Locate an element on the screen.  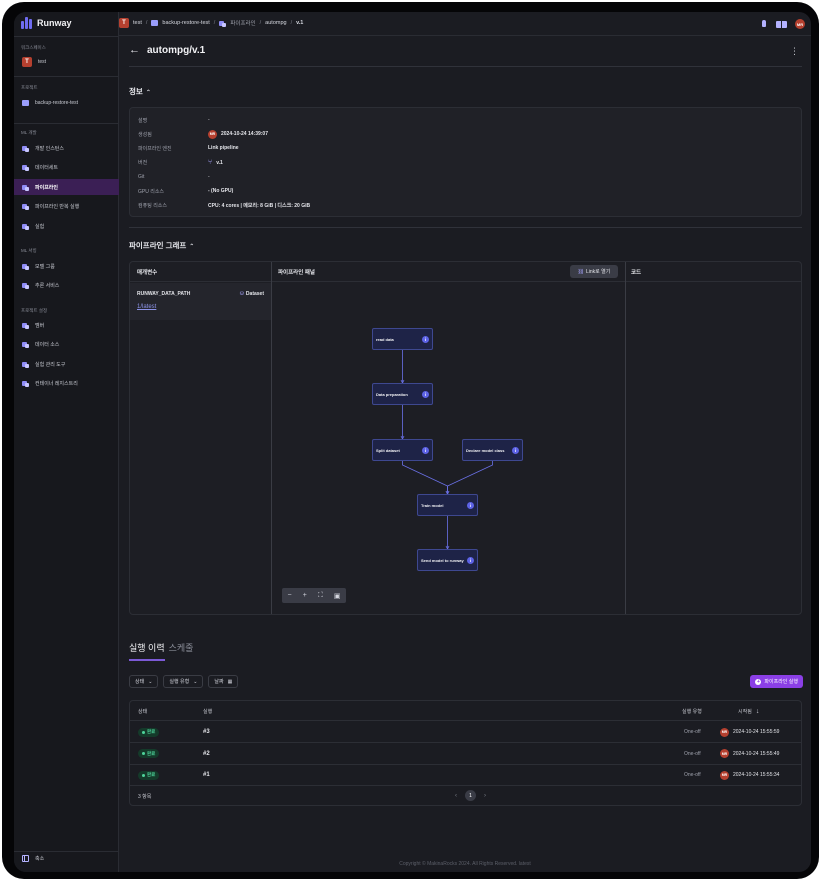
next-page-icon: › is located at coordinates (485, 796).